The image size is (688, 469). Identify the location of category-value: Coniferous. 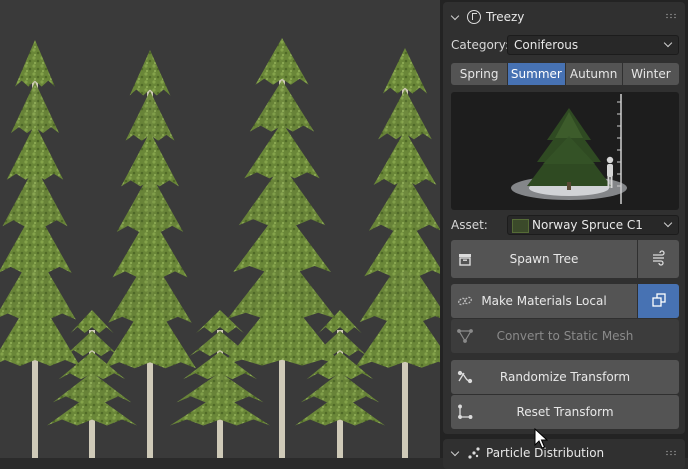
(546, 45).